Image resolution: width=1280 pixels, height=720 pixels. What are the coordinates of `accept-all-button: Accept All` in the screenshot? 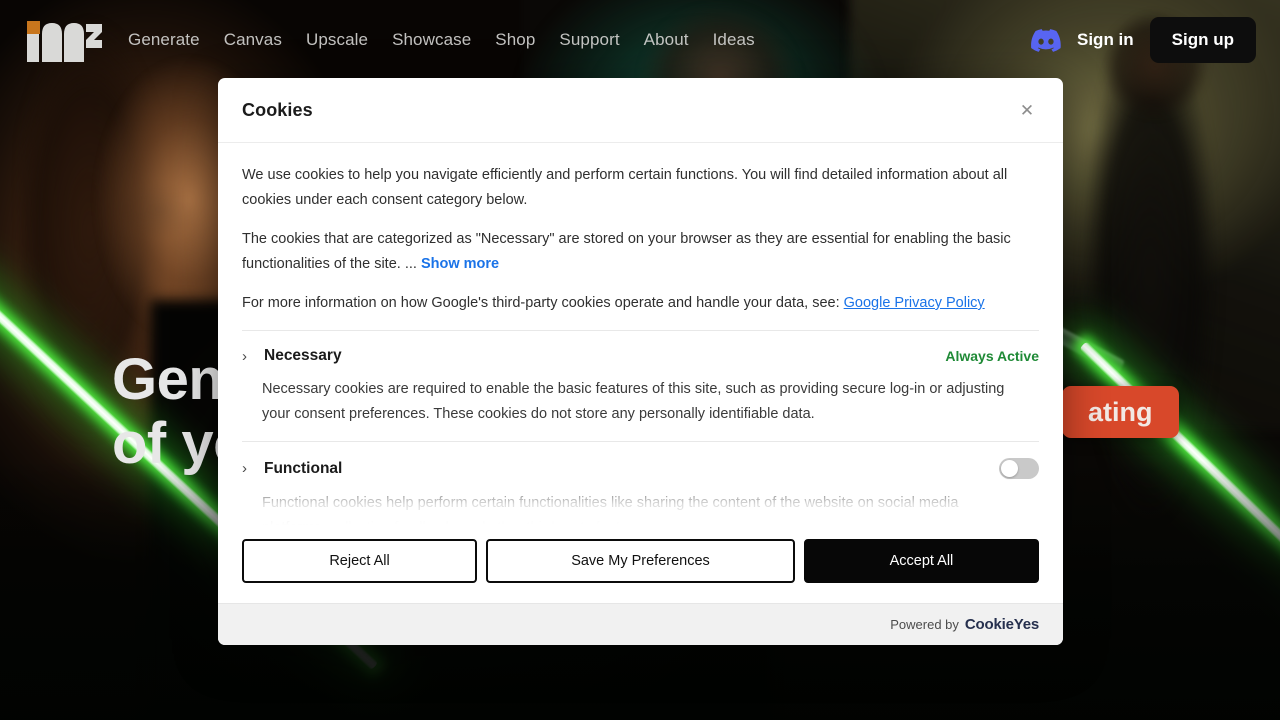 It's located at (921, 561).